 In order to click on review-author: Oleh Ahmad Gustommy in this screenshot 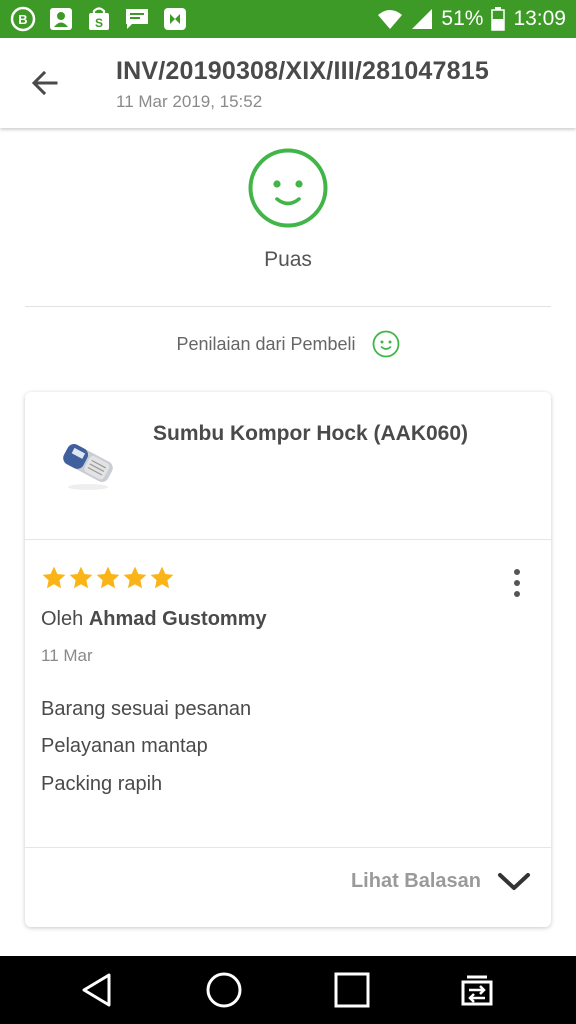, I will do `click(154, 619)`.